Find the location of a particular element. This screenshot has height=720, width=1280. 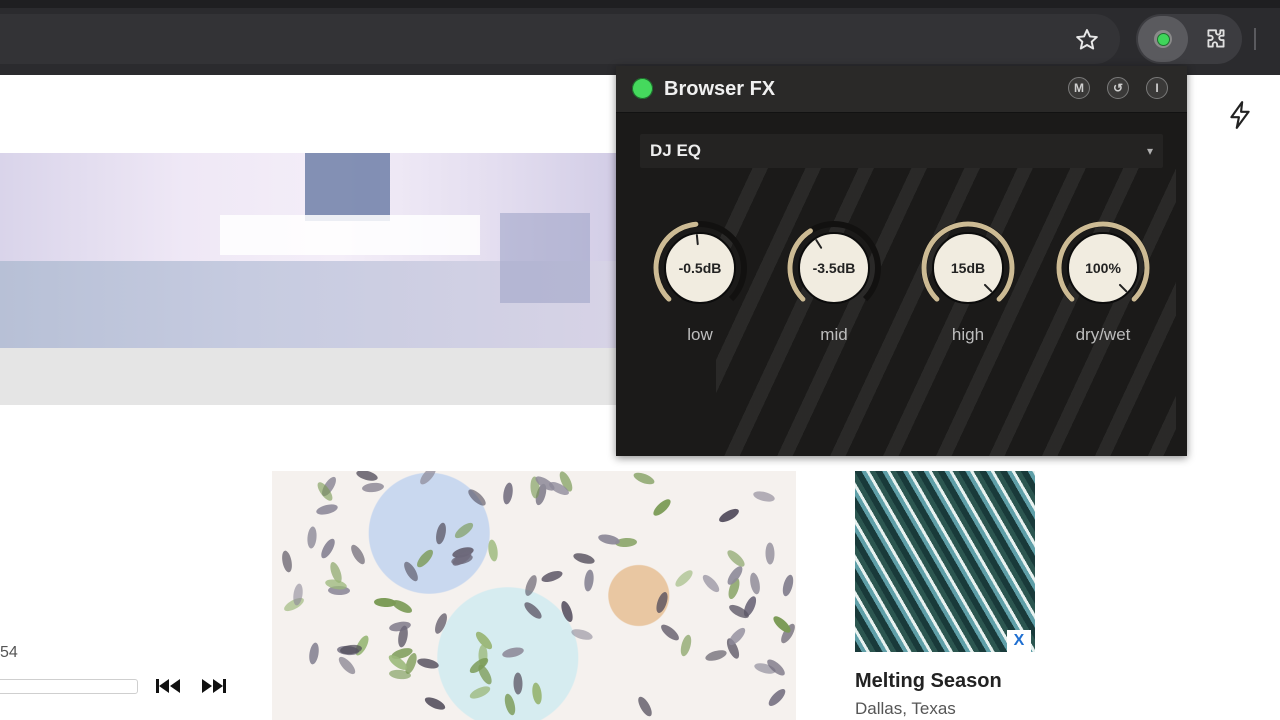

knob-low-value: -0.5dB is located at coordinates (700, 268).